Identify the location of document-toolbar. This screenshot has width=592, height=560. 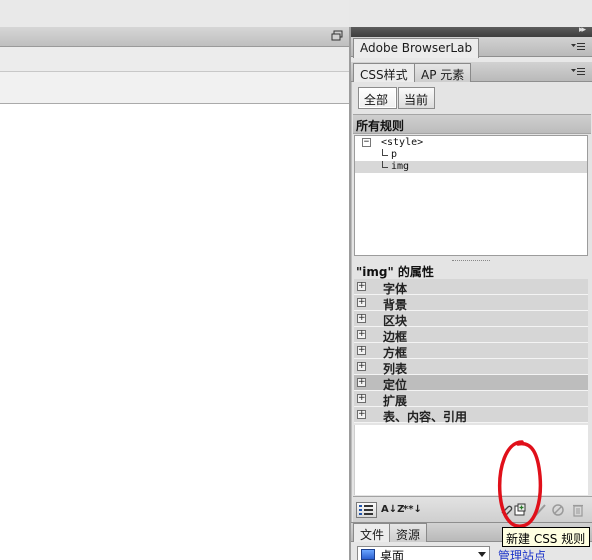
(174, 59).